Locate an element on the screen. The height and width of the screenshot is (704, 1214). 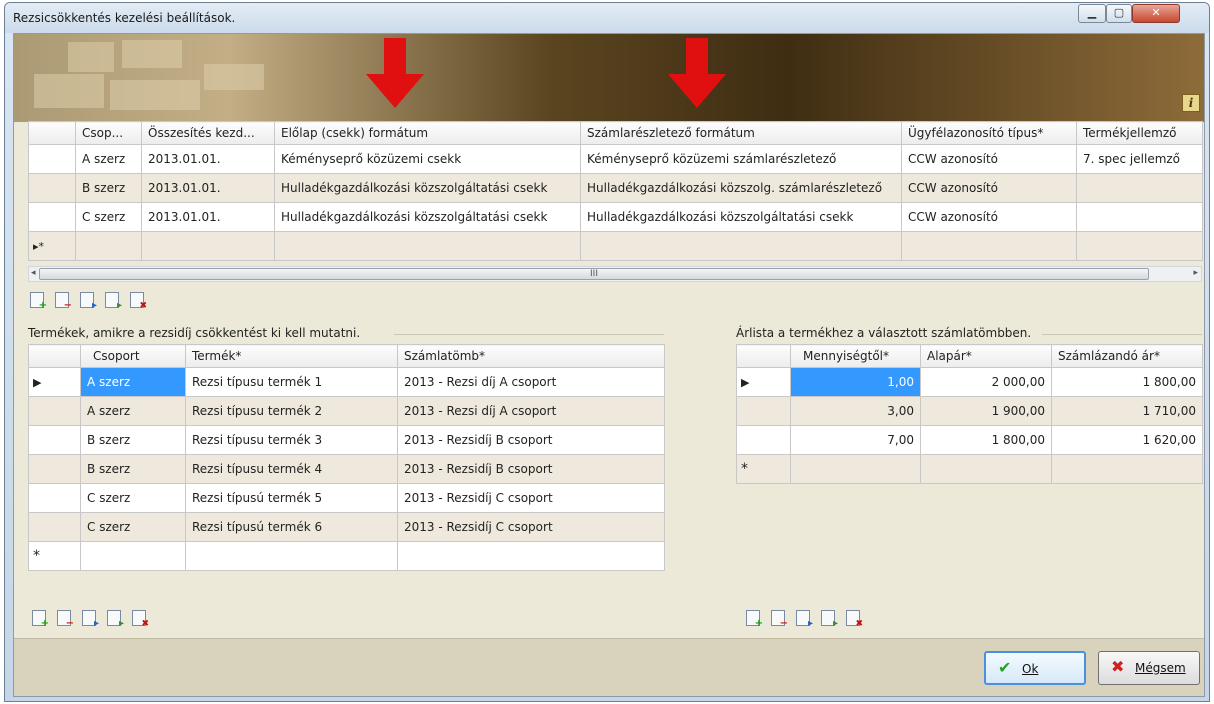
cell-termek: Rezsi típusú termék 5 is located at coordinates (291, 498).